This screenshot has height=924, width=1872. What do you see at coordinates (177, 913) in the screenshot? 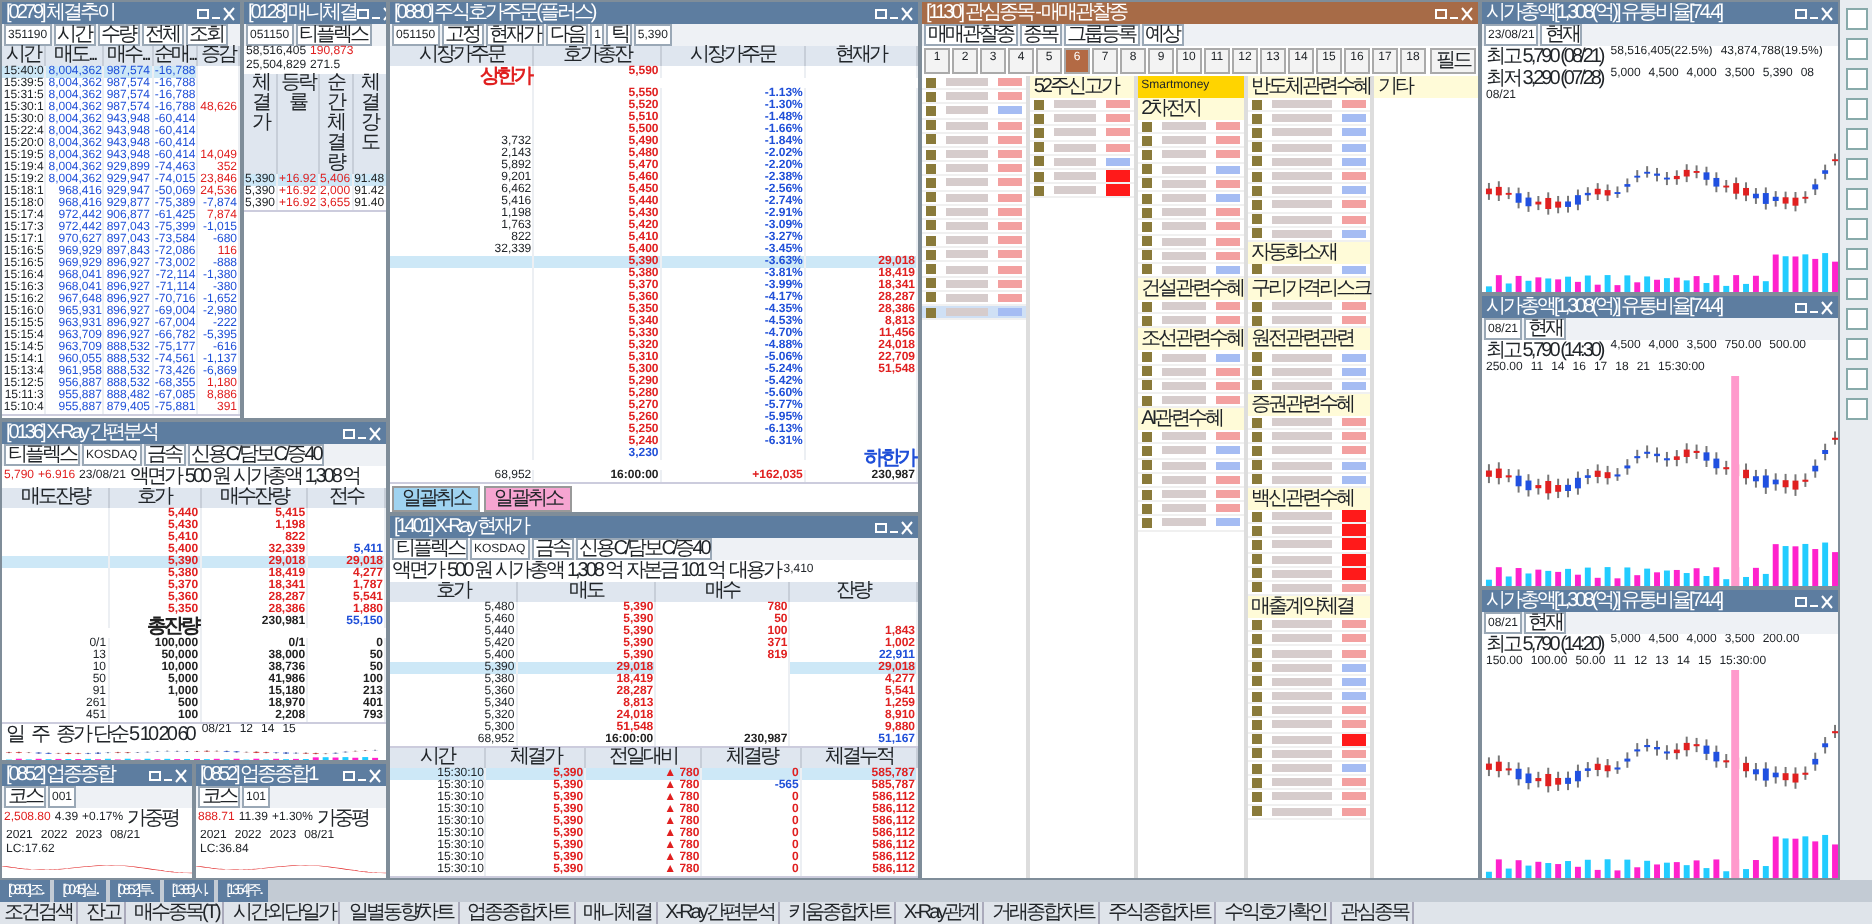
I see `taskbar-item: 매수종목(T)` at bounding box center [177, 913].